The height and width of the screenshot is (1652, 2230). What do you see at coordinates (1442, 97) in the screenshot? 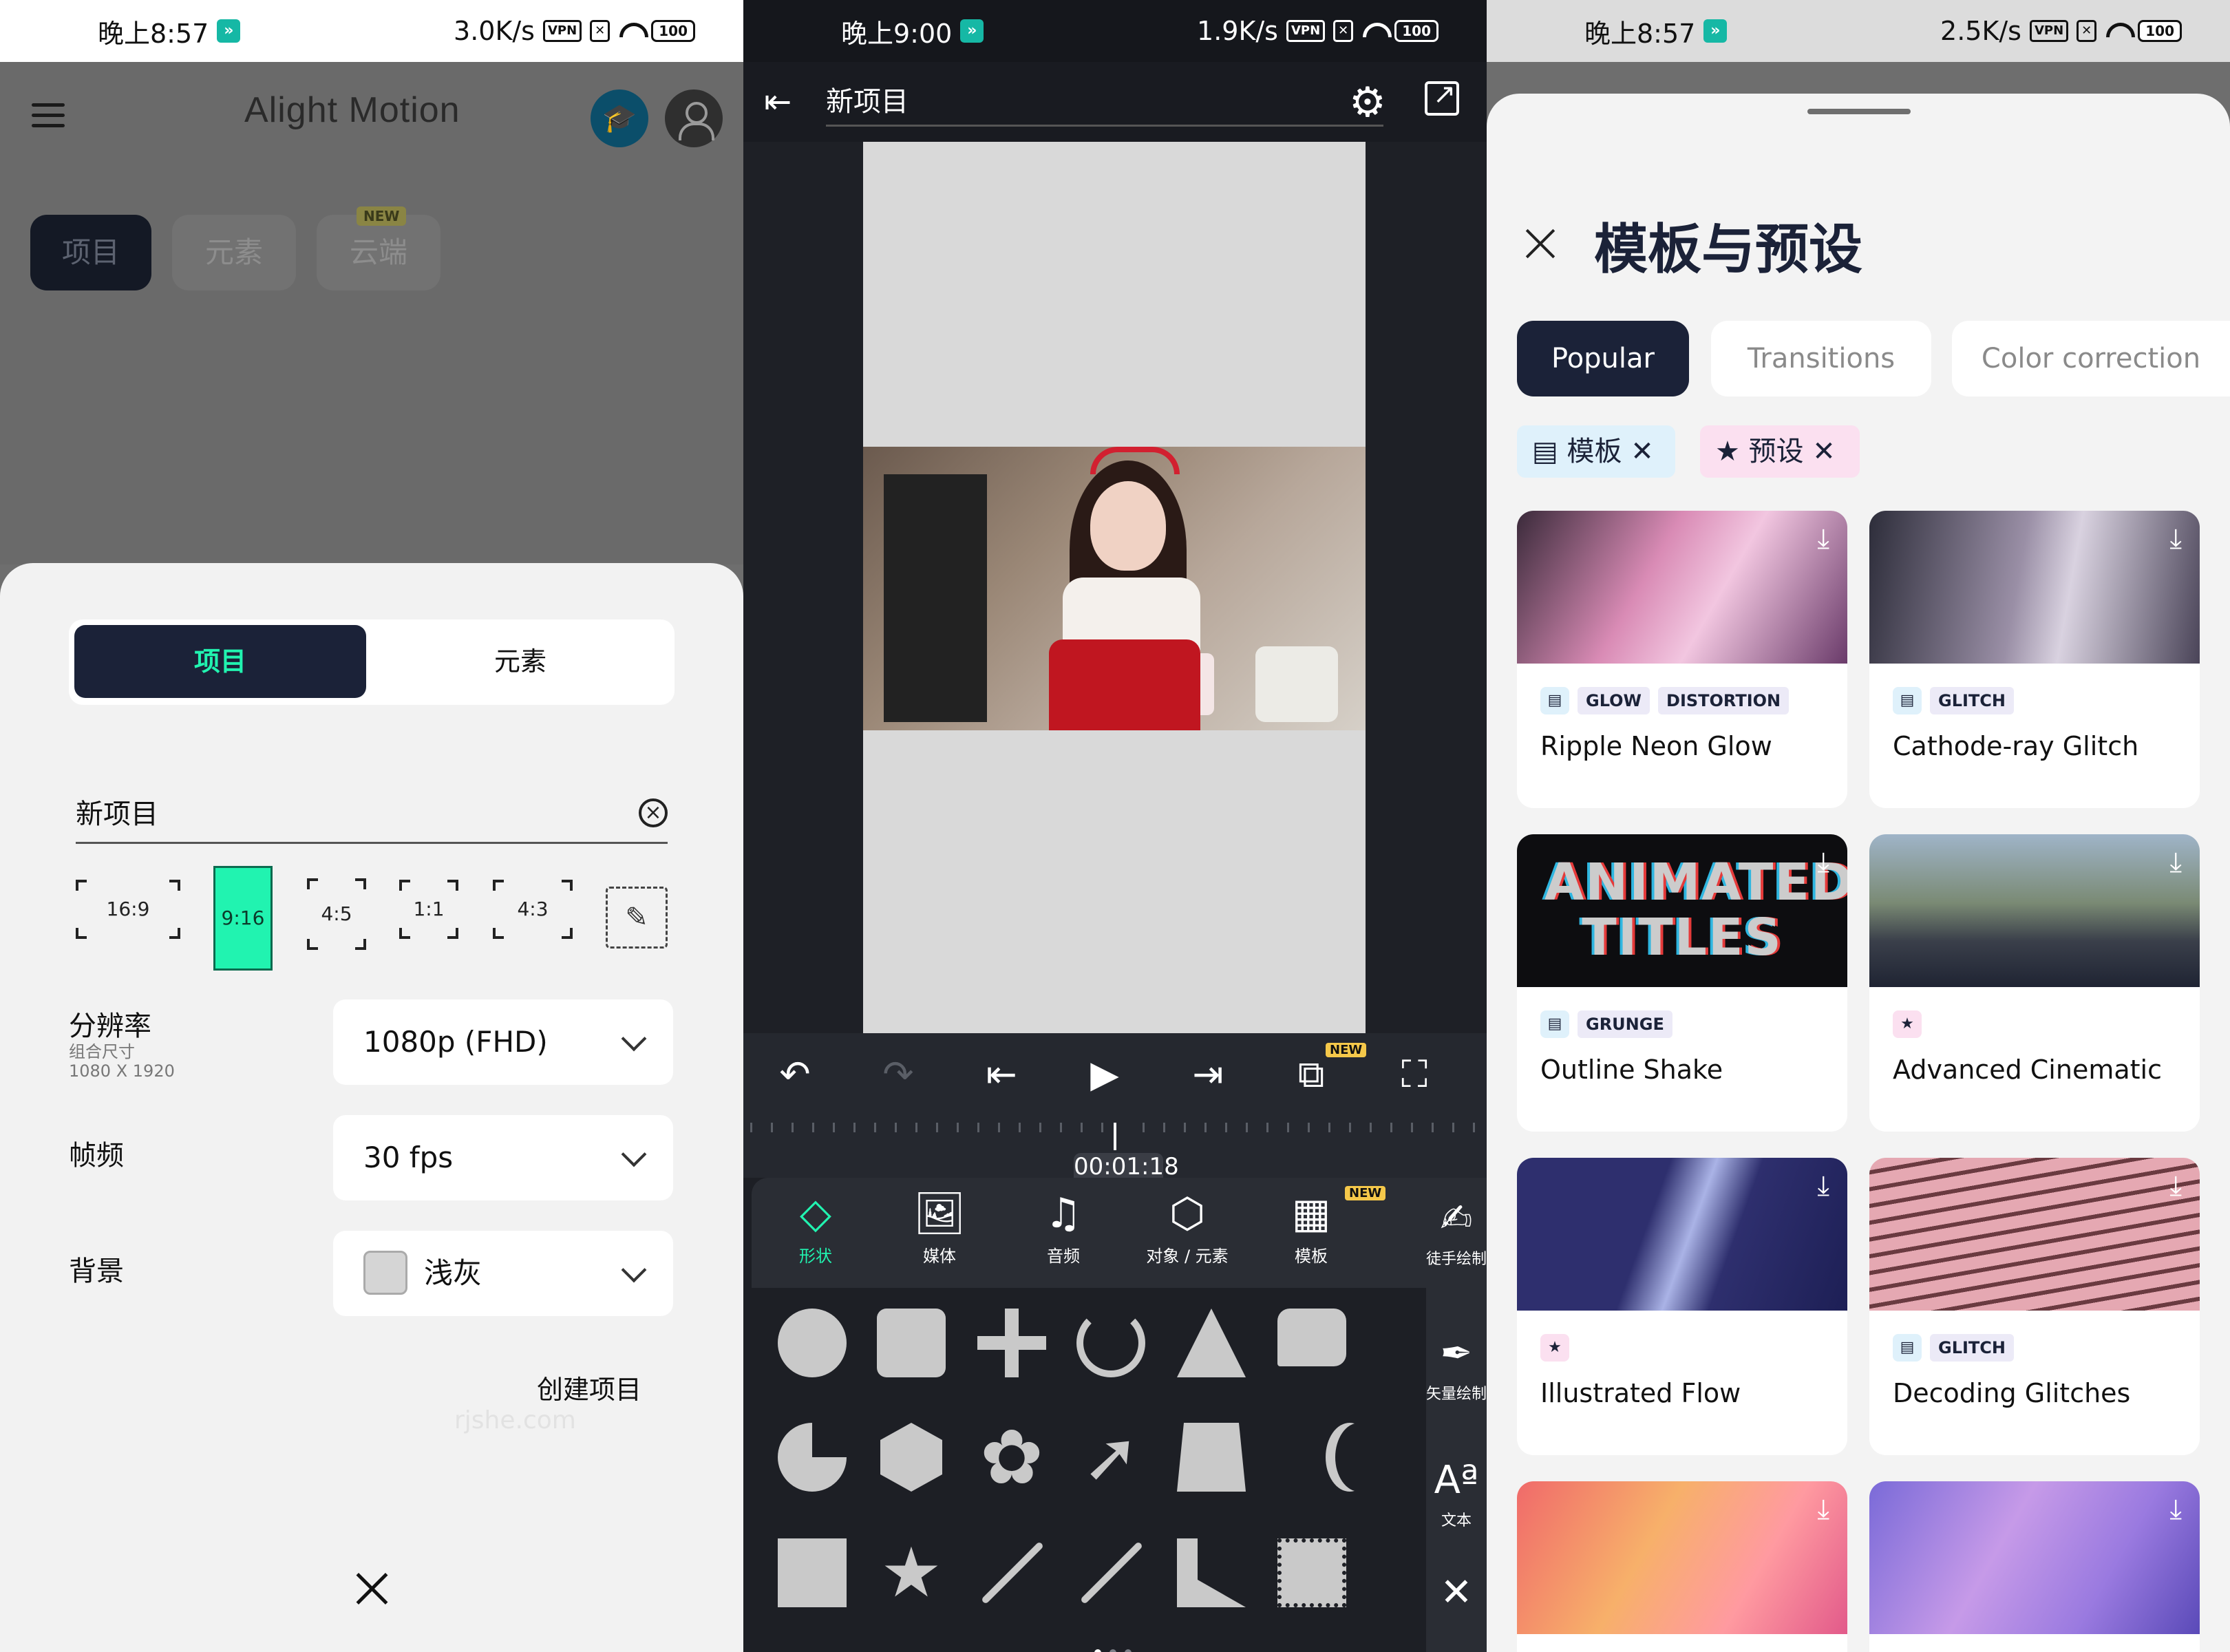
I see `export-icon` at bounding box center [1442, 97].